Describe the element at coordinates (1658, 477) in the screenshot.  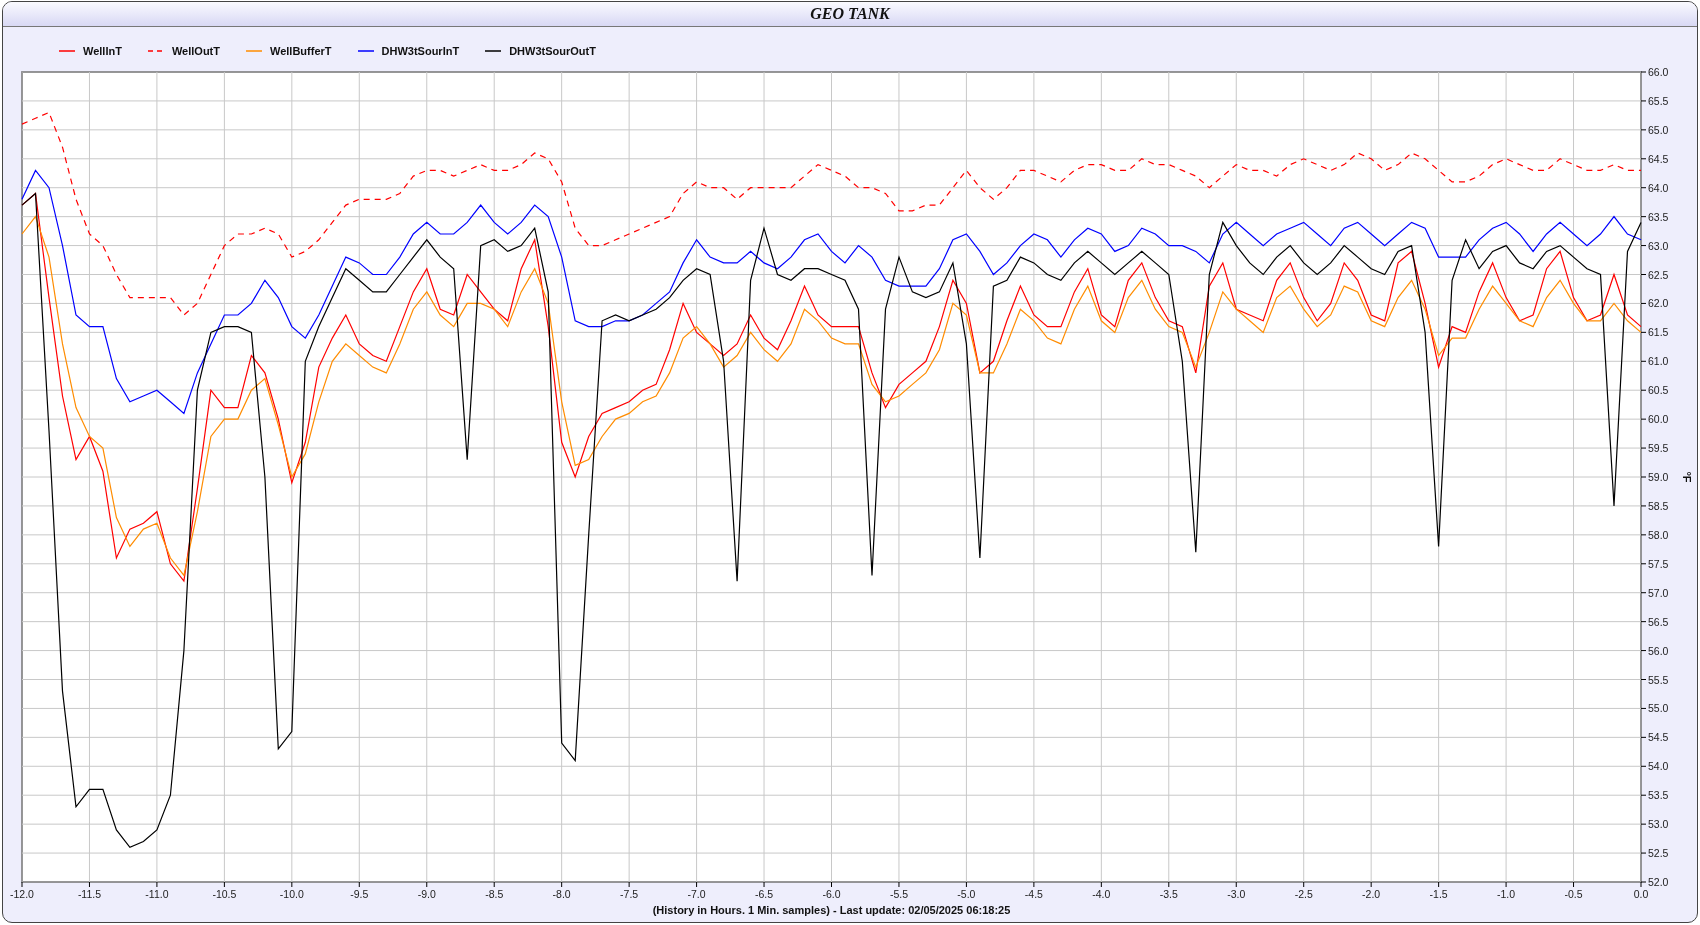
I see `axis-tick-label: 59.0` at that location.